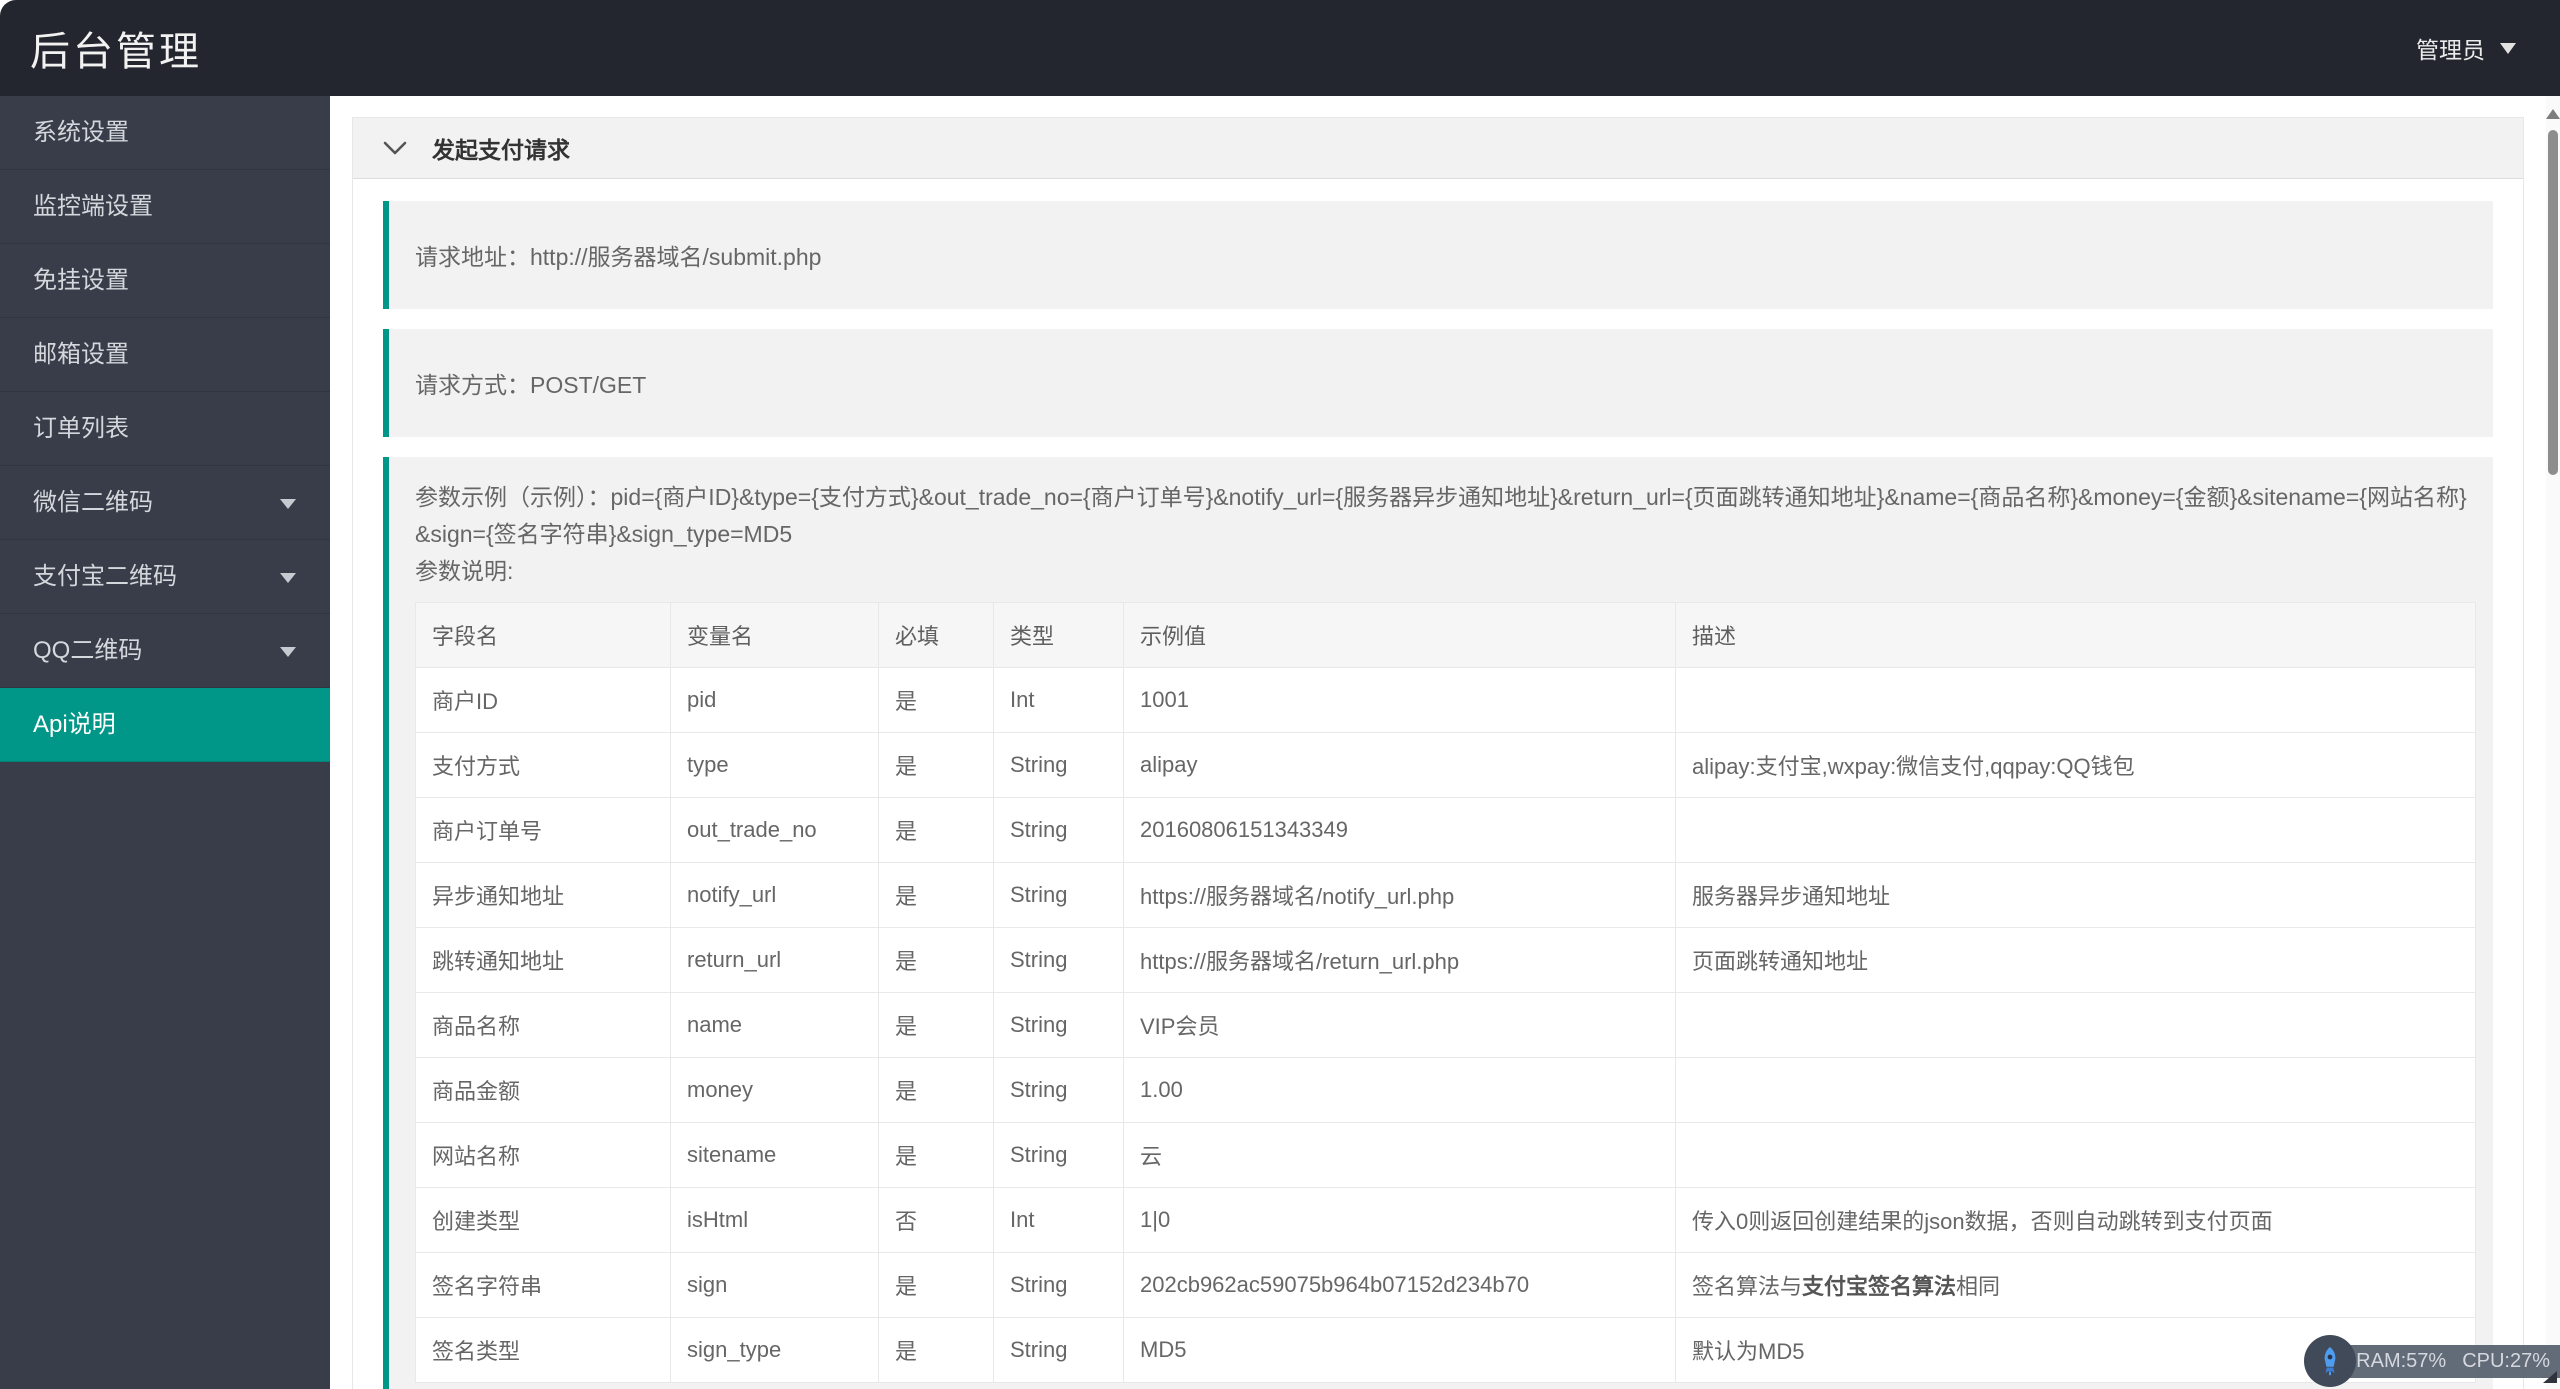 This screenshot has height=1389, width=2560. I want to click on table-row: 商品名称 name 是 String VIP会员, so click(1445, 1025).